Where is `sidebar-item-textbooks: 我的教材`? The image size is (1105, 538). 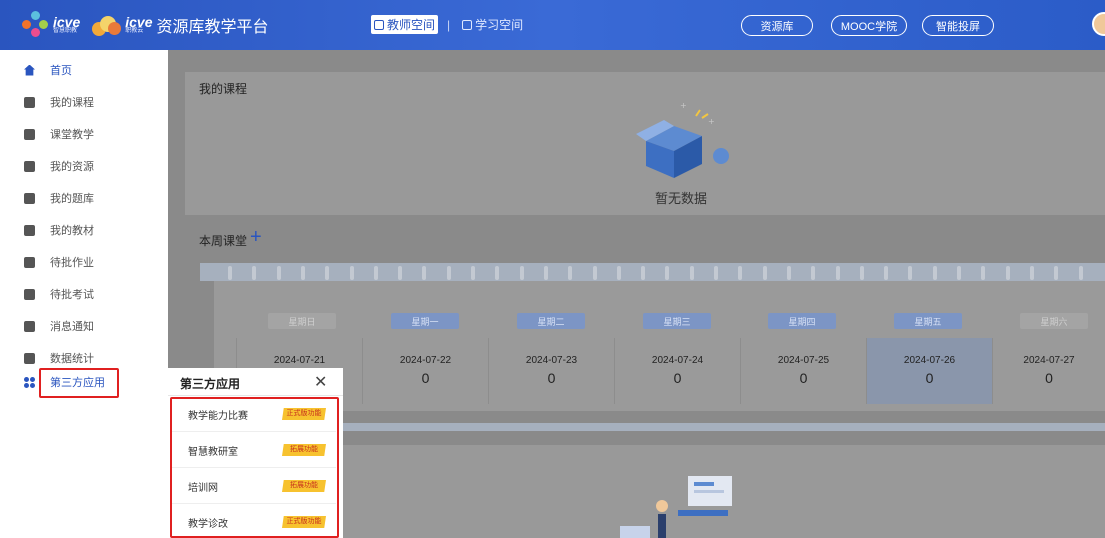 sidebar-item-textbooks: 我的教材 is located at coordinates (84, 230).